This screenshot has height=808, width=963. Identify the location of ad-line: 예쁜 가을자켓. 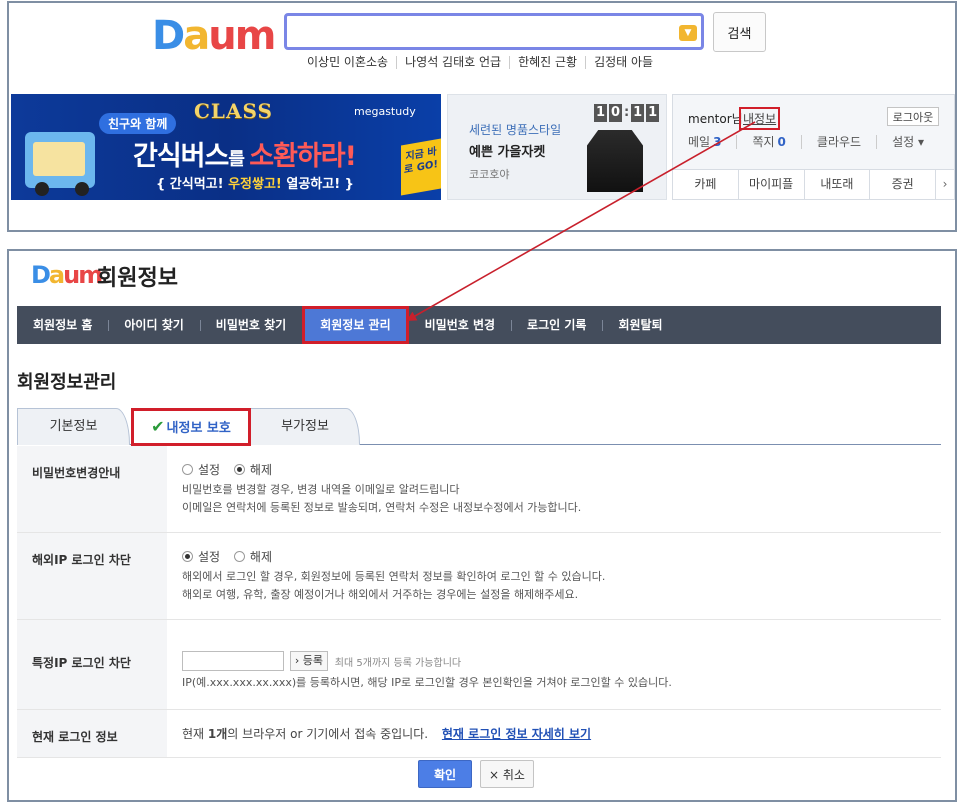
(507, 152).